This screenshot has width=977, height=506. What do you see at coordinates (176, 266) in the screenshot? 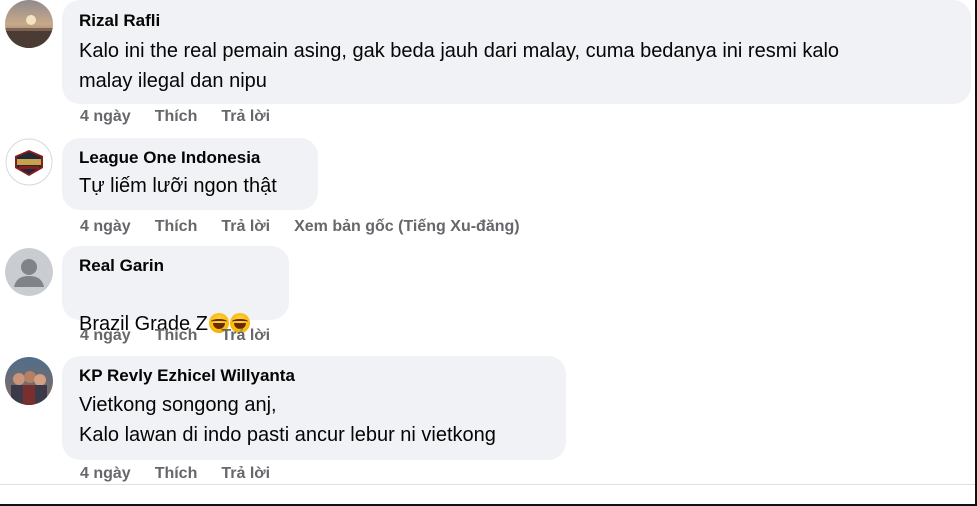
I see `comment-author: Real Garin` at bounding box center [176, 266].